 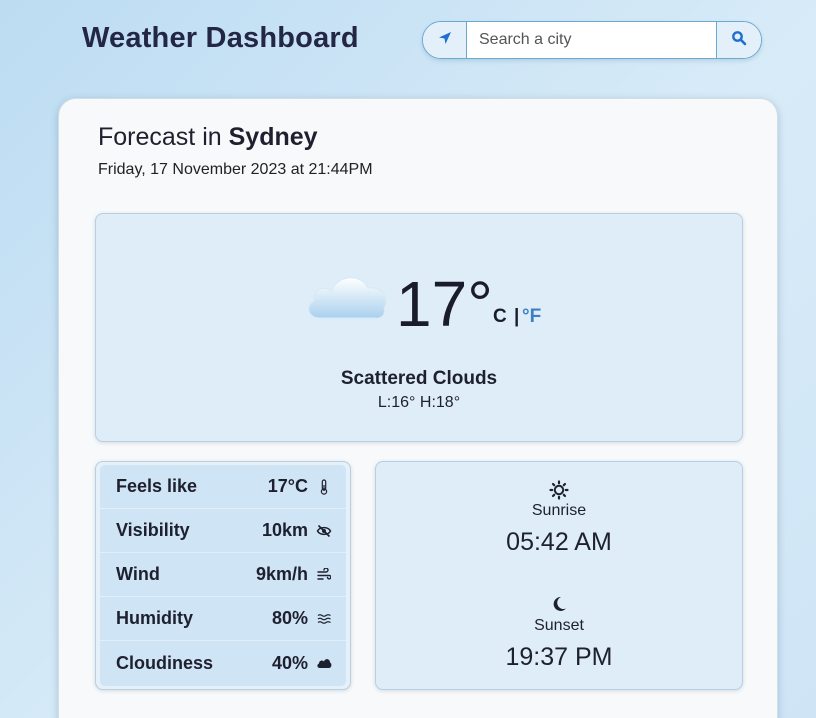 I want to click on detail-label: Feels like, so click(x=157, y=486).